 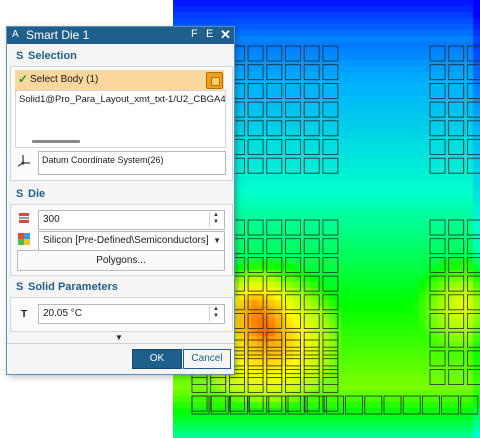 What do you see at coordinates (120, 343) in the screenshot?
I see `divider` at bounding box center [120, 343].